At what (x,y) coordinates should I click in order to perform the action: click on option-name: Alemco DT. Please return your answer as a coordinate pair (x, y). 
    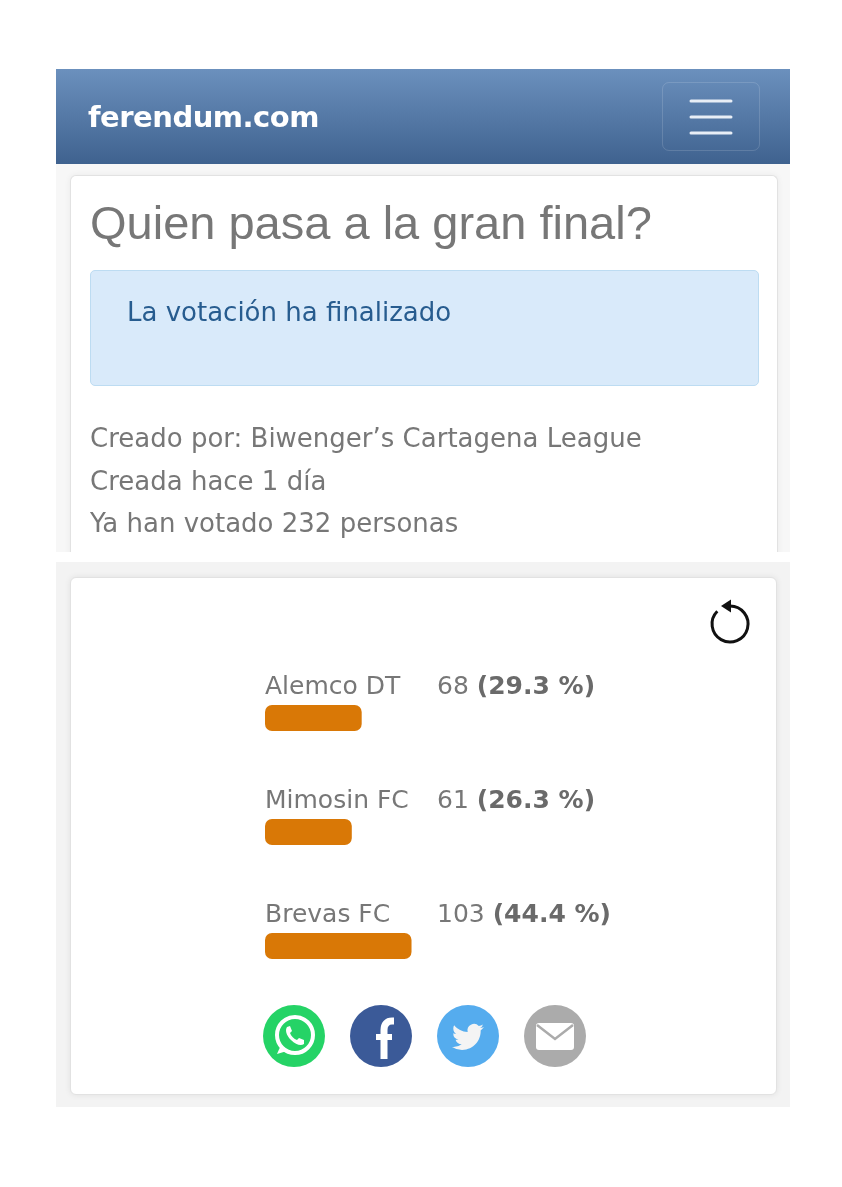
    Looking at the image, I should click on (333, 686).